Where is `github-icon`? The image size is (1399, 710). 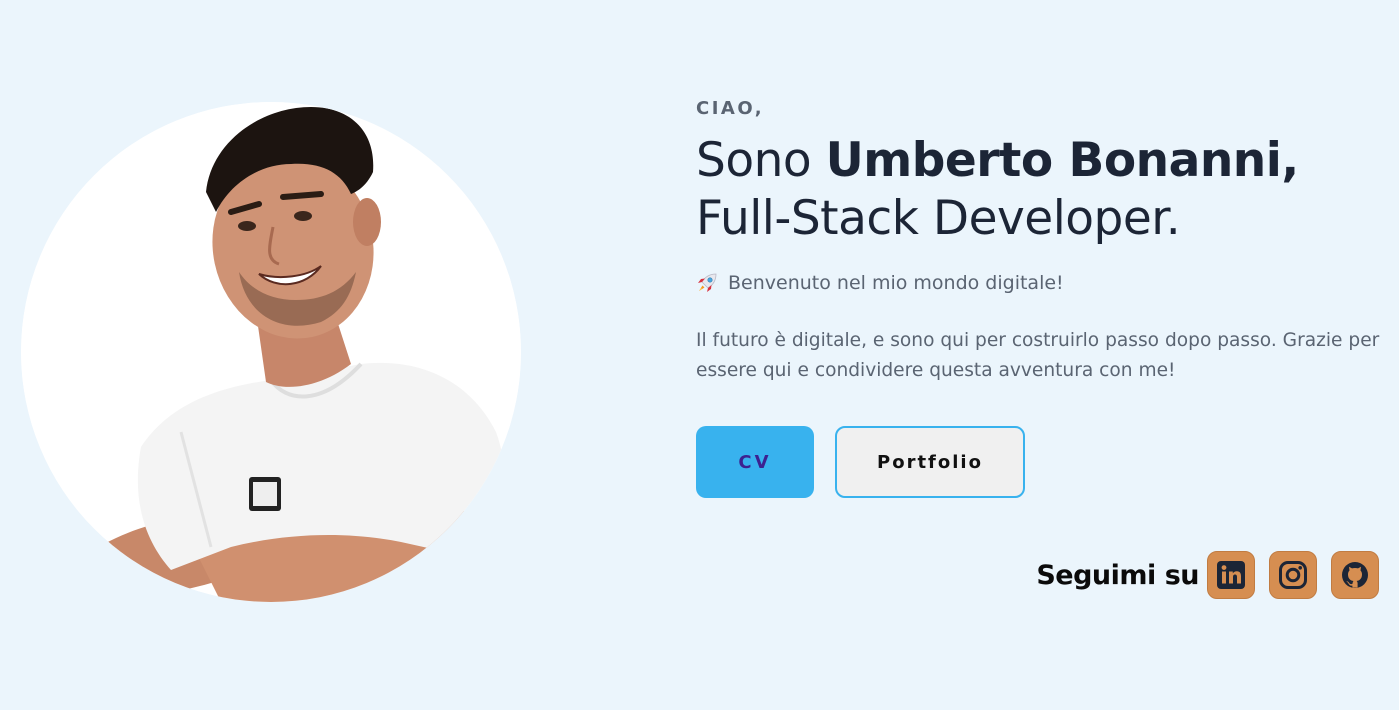
github-icon is located at coordinates (1355, 575).